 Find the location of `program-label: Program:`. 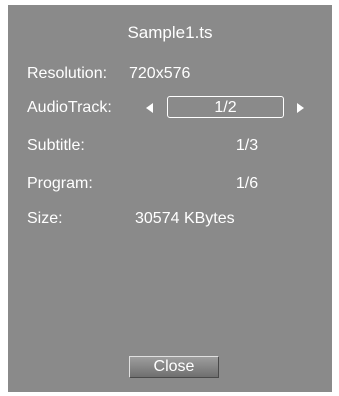

program-label: Program: is located at coordinates (60, 183).